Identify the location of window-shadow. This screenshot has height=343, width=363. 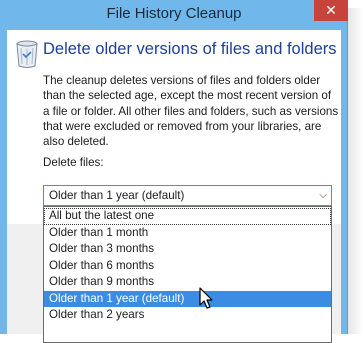
(355, 171).